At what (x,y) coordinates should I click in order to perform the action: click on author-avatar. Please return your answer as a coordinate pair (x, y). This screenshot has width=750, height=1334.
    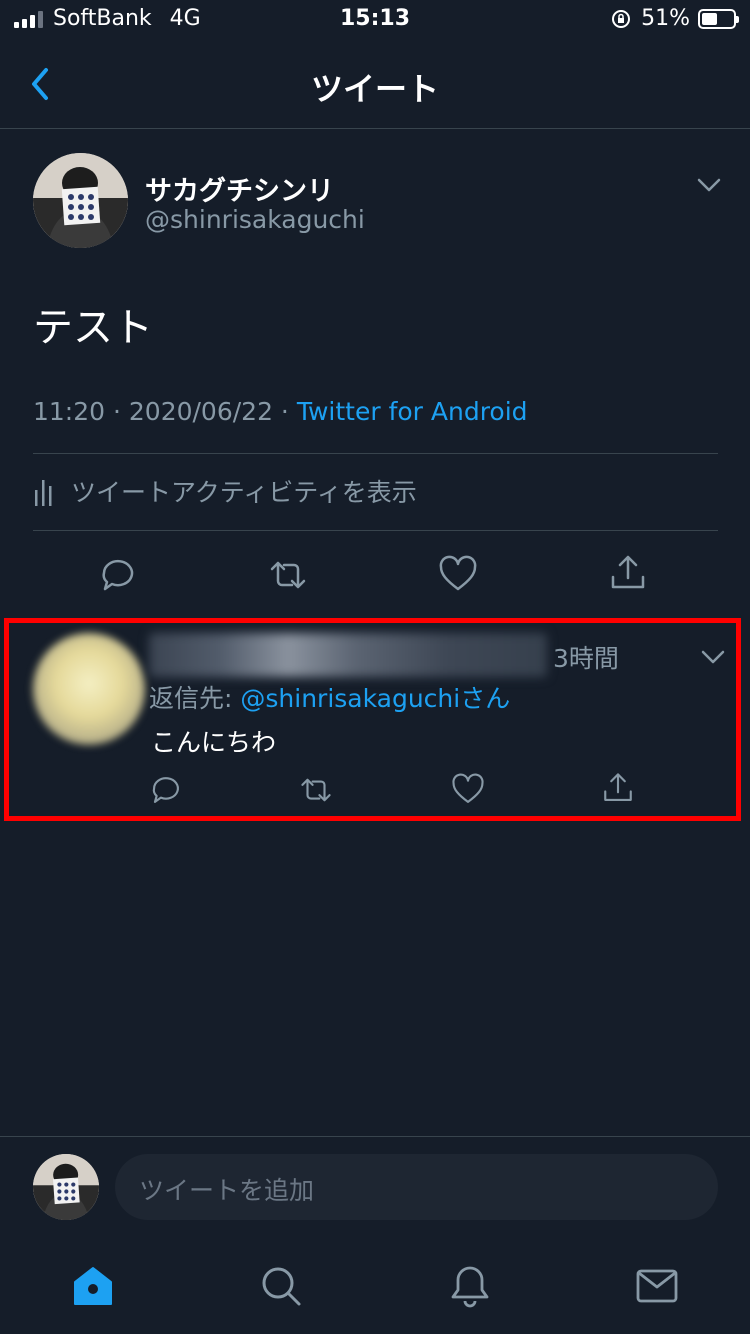
    Looking at the image, I should click on (80, 200).